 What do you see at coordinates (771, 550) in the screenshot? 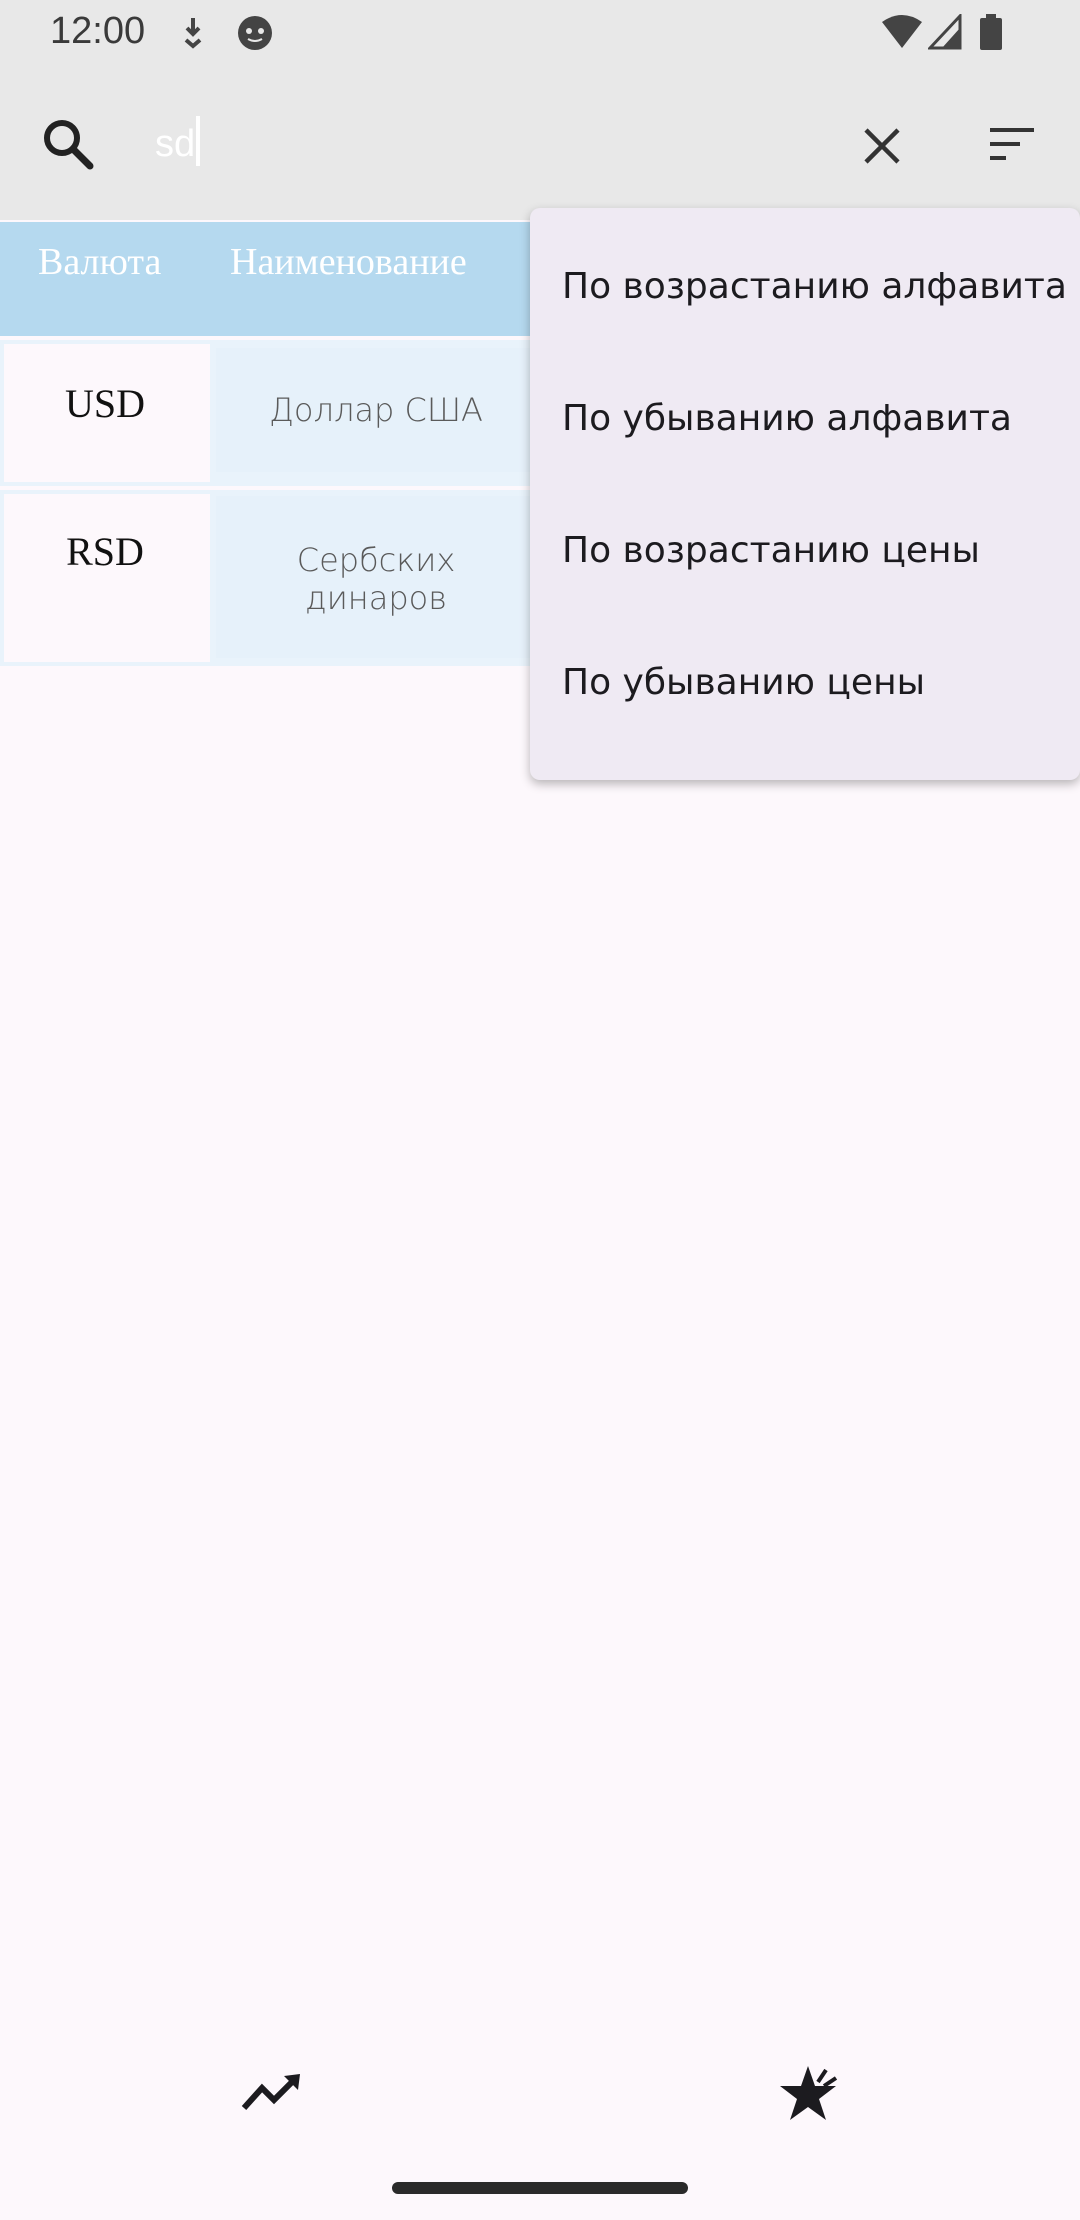
I see `menu-item-label: По возрастанию цены` at bounding box center [771, 550].